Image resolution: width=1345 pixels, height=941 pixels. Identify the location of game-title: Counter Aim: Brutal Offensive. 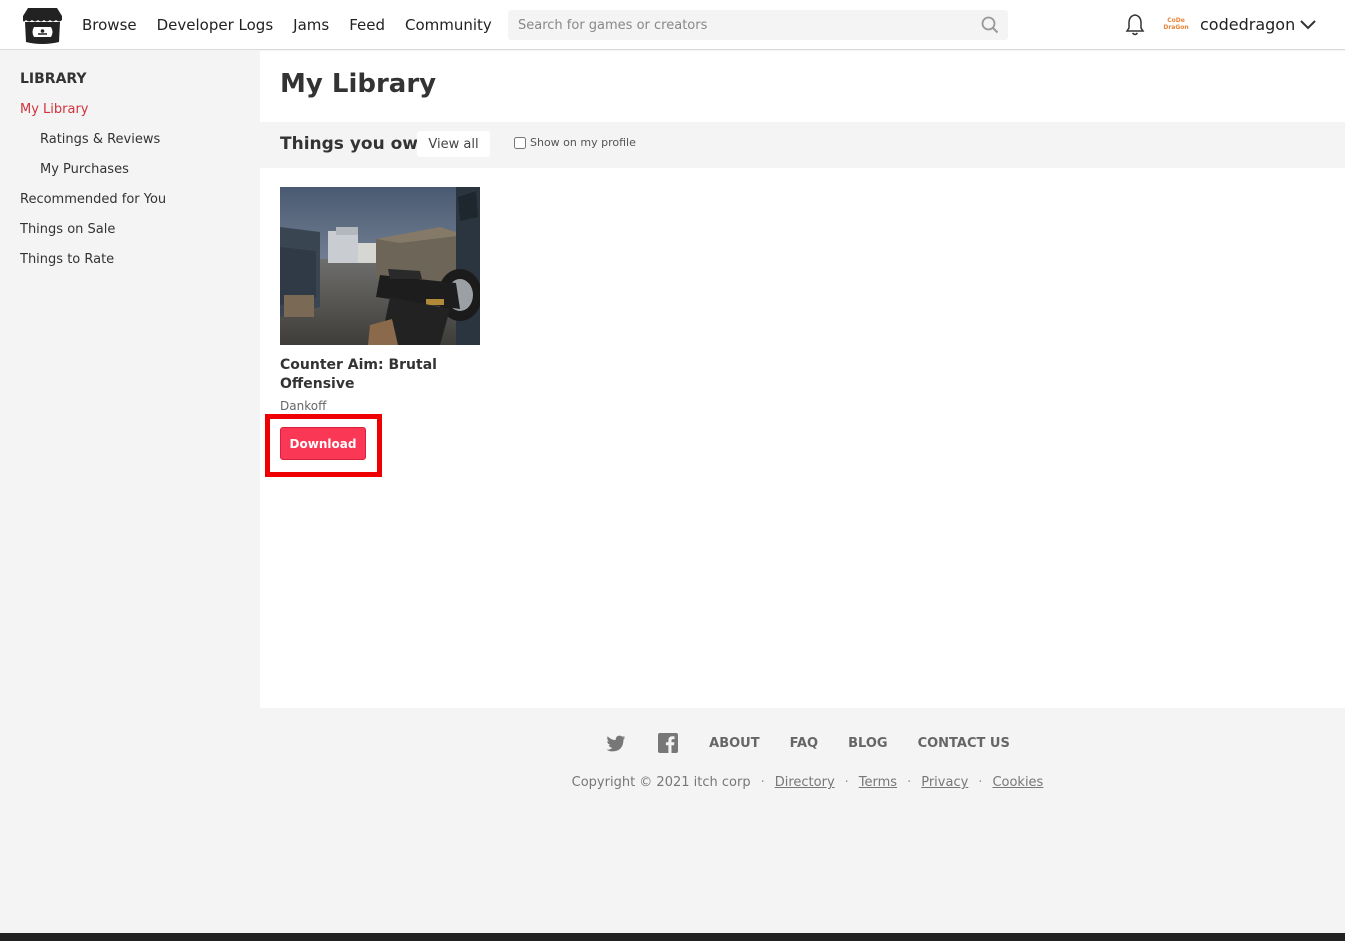
(380, 375).